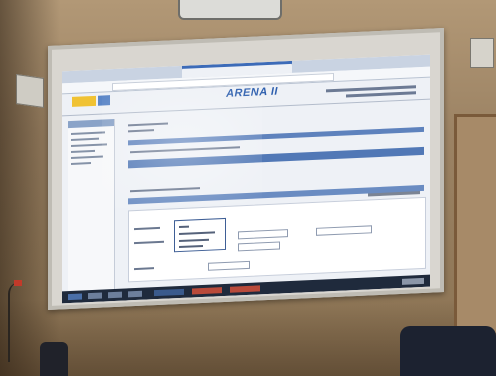 The height and width of the screenshot is (376, 496). I want to click on power-cable, so click(17, 322).